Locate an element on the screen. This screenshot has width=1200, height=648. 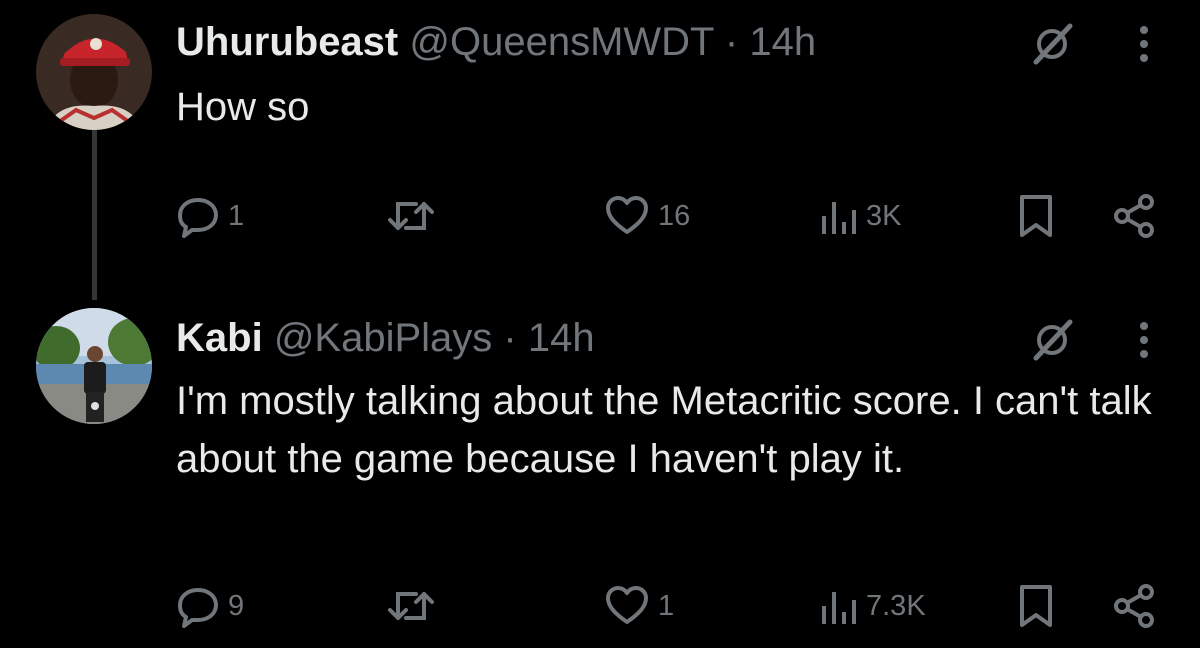
like-button: 1 is located at coordinates (639, 606).